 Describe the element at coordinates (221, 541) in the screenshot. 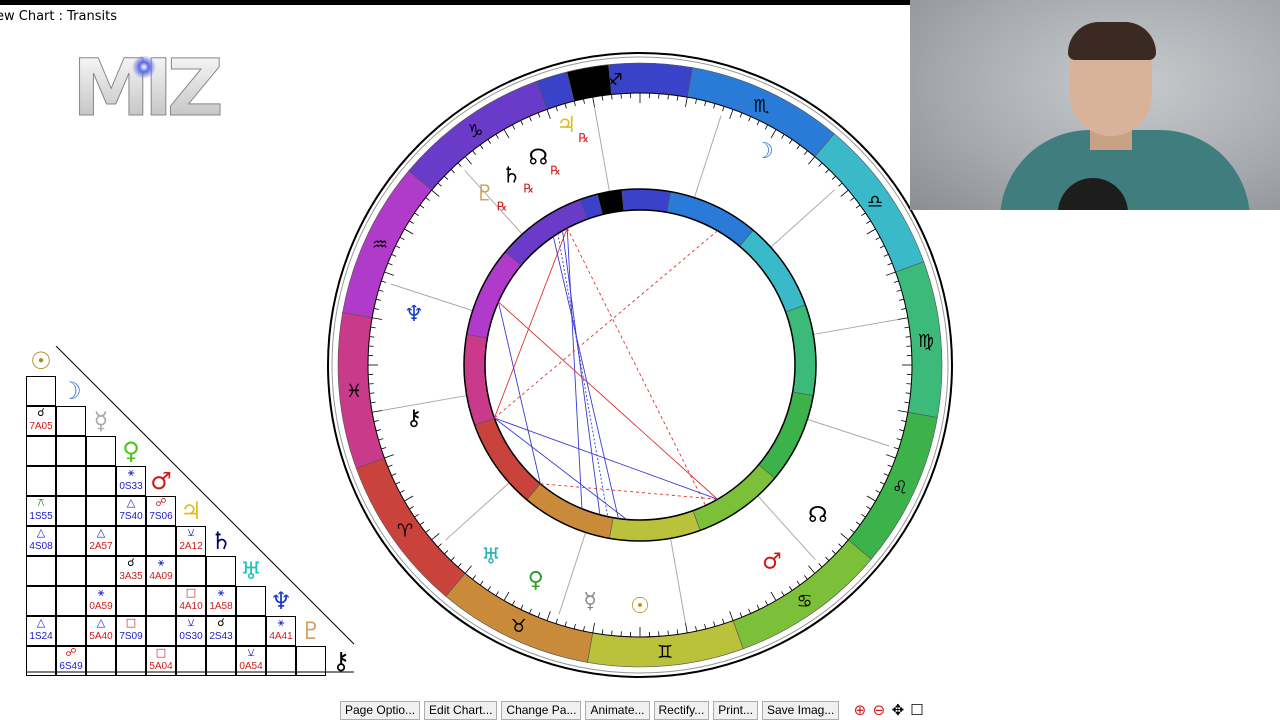

I see `aspect-grid-planet-icon: ♄` at that location.